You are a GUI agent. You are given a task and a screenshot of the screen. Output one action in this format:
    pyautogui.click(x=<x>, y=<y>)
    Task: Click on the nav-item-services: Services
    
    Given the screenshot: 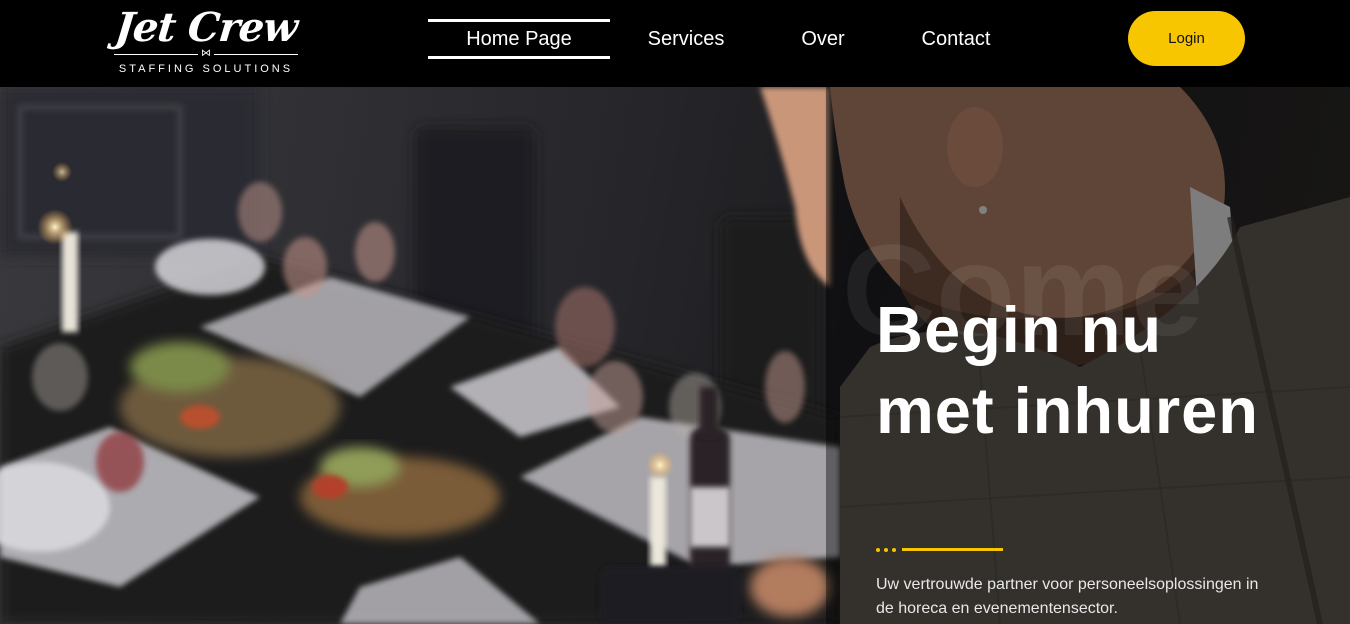 What is the action you would take?
    pyautogui.click(x=686, y=39)
    